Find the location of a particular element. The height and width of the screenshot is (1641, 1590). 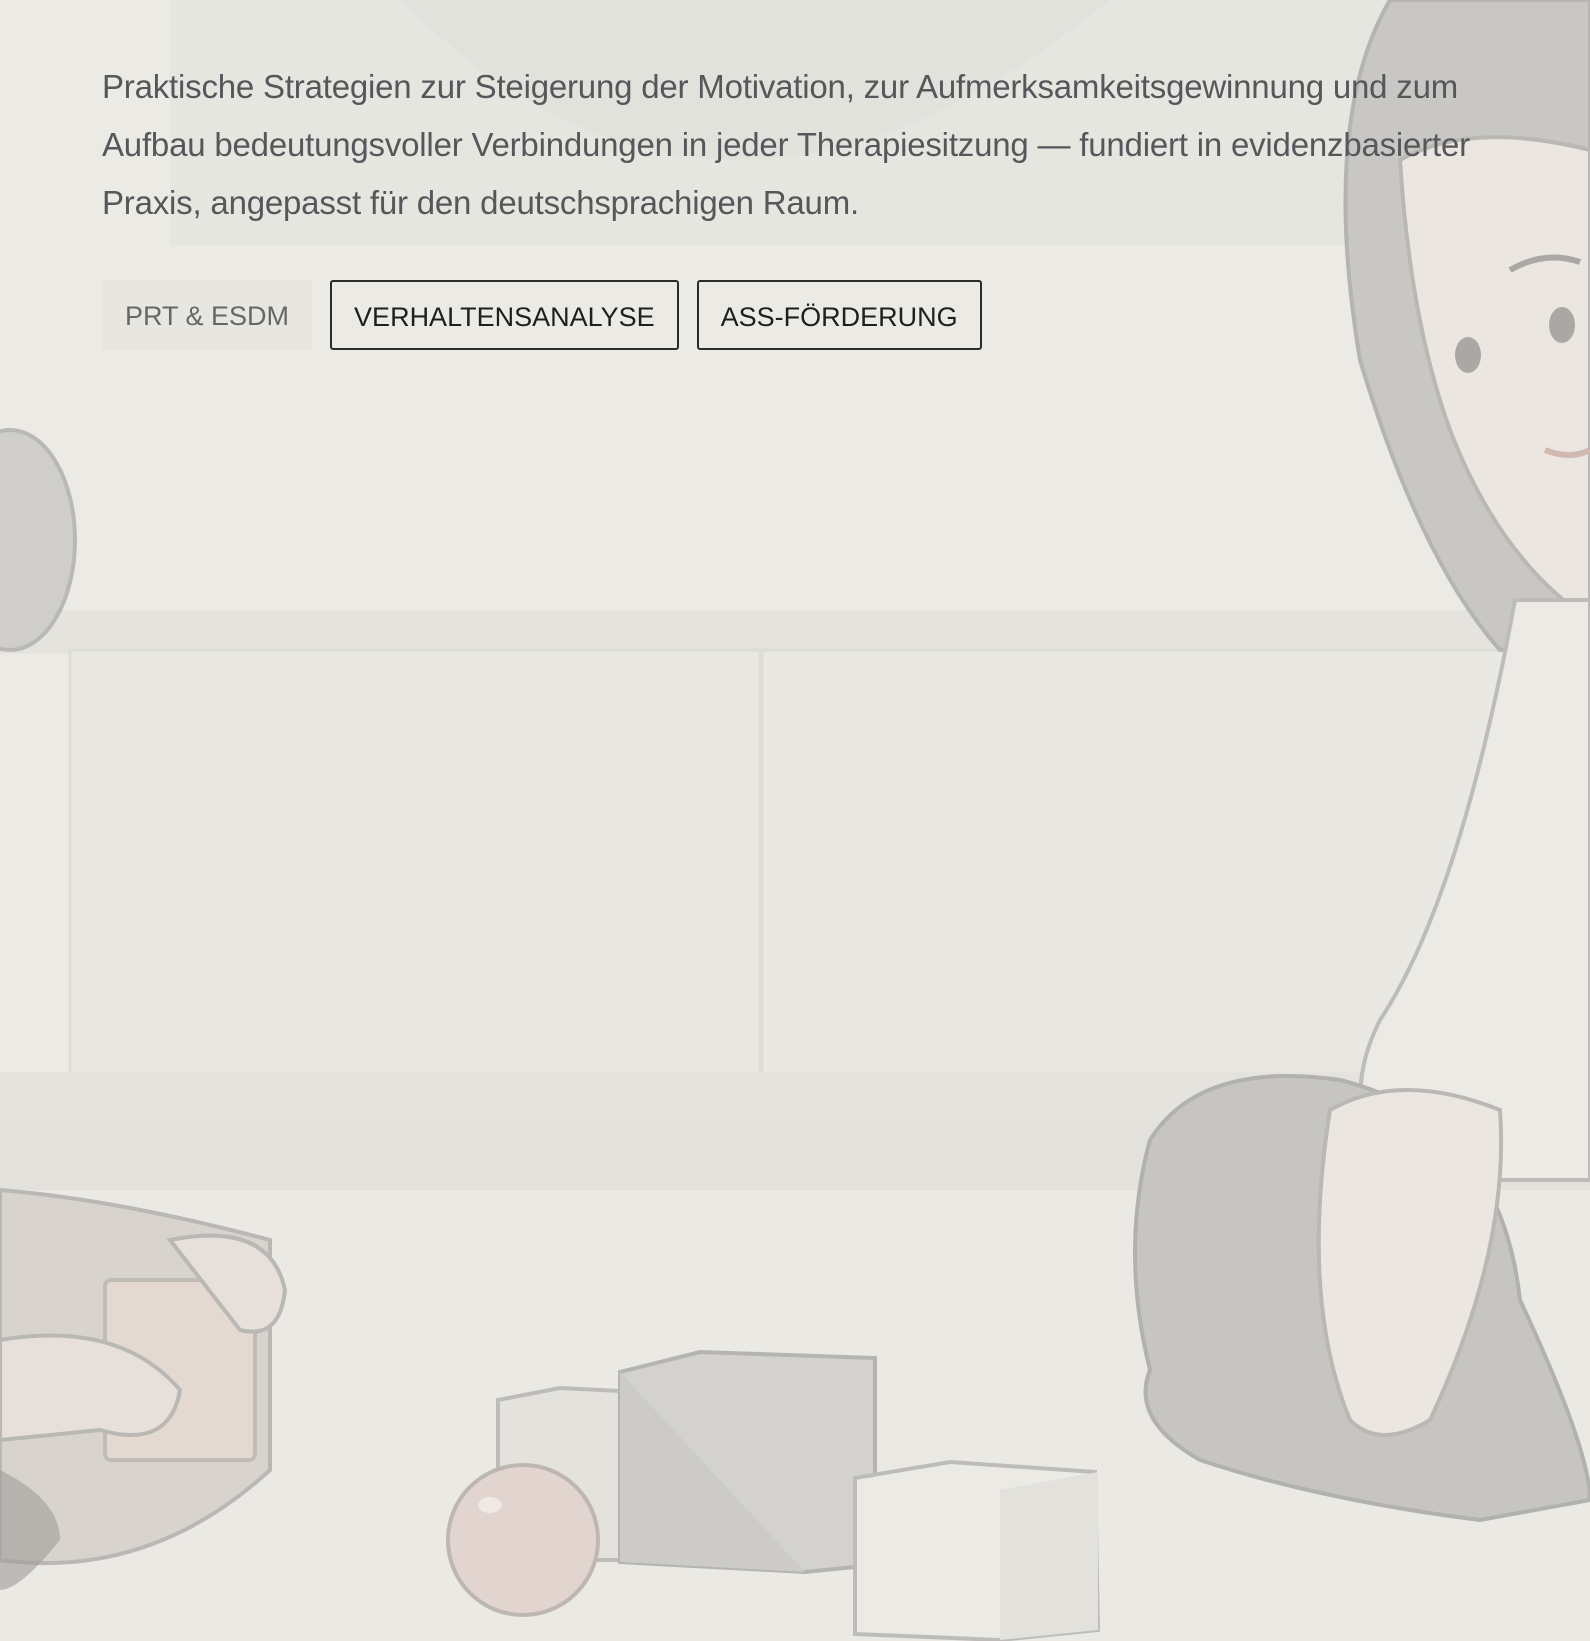

adult-eye-right is located at coordinates (1562, 325).